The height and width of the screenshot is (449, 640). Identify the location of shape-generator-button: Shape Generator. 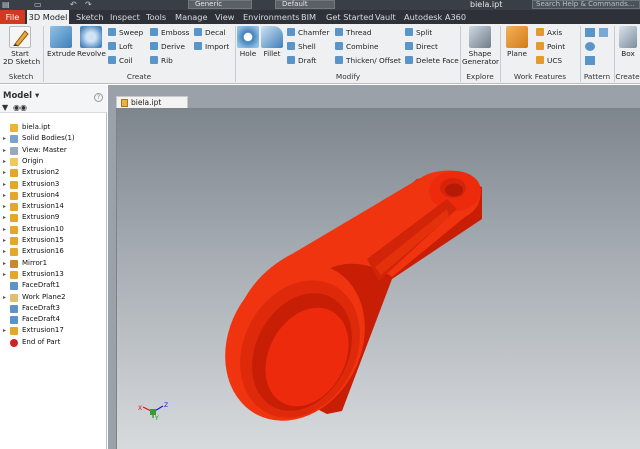
(480, 46).